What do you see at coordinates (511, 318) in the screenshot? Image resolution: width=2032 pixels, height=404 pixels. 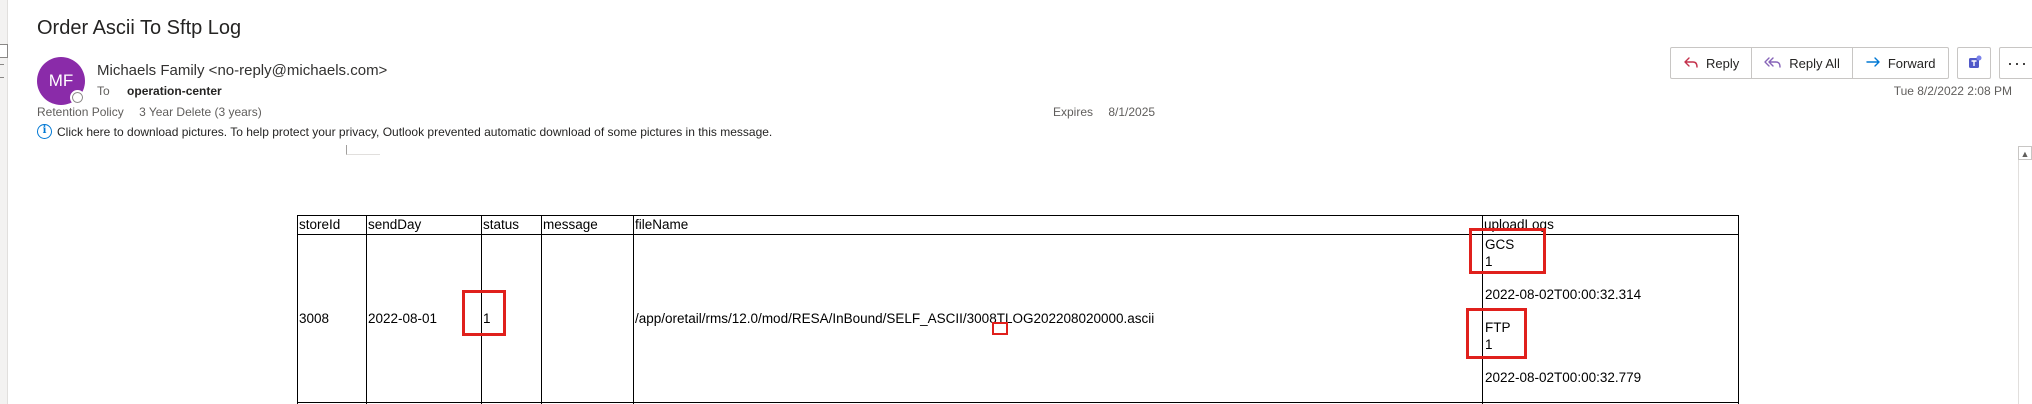 I see `status-cell: 1` at bounding box center [511, 318].